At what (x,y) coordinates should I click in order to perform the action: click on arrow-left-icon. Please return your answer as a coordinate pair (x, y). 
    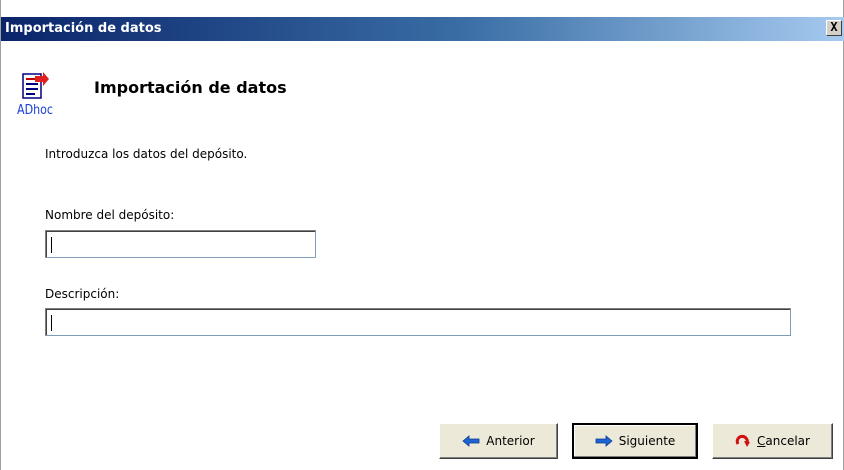
    Looking at the image, I should click on (471, 441).